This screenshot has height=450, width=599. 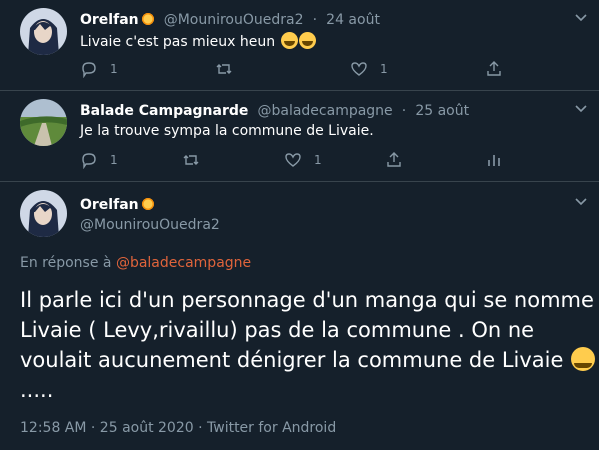 I want to click on tweet-date: 24 août, so click(x=353, y=20).